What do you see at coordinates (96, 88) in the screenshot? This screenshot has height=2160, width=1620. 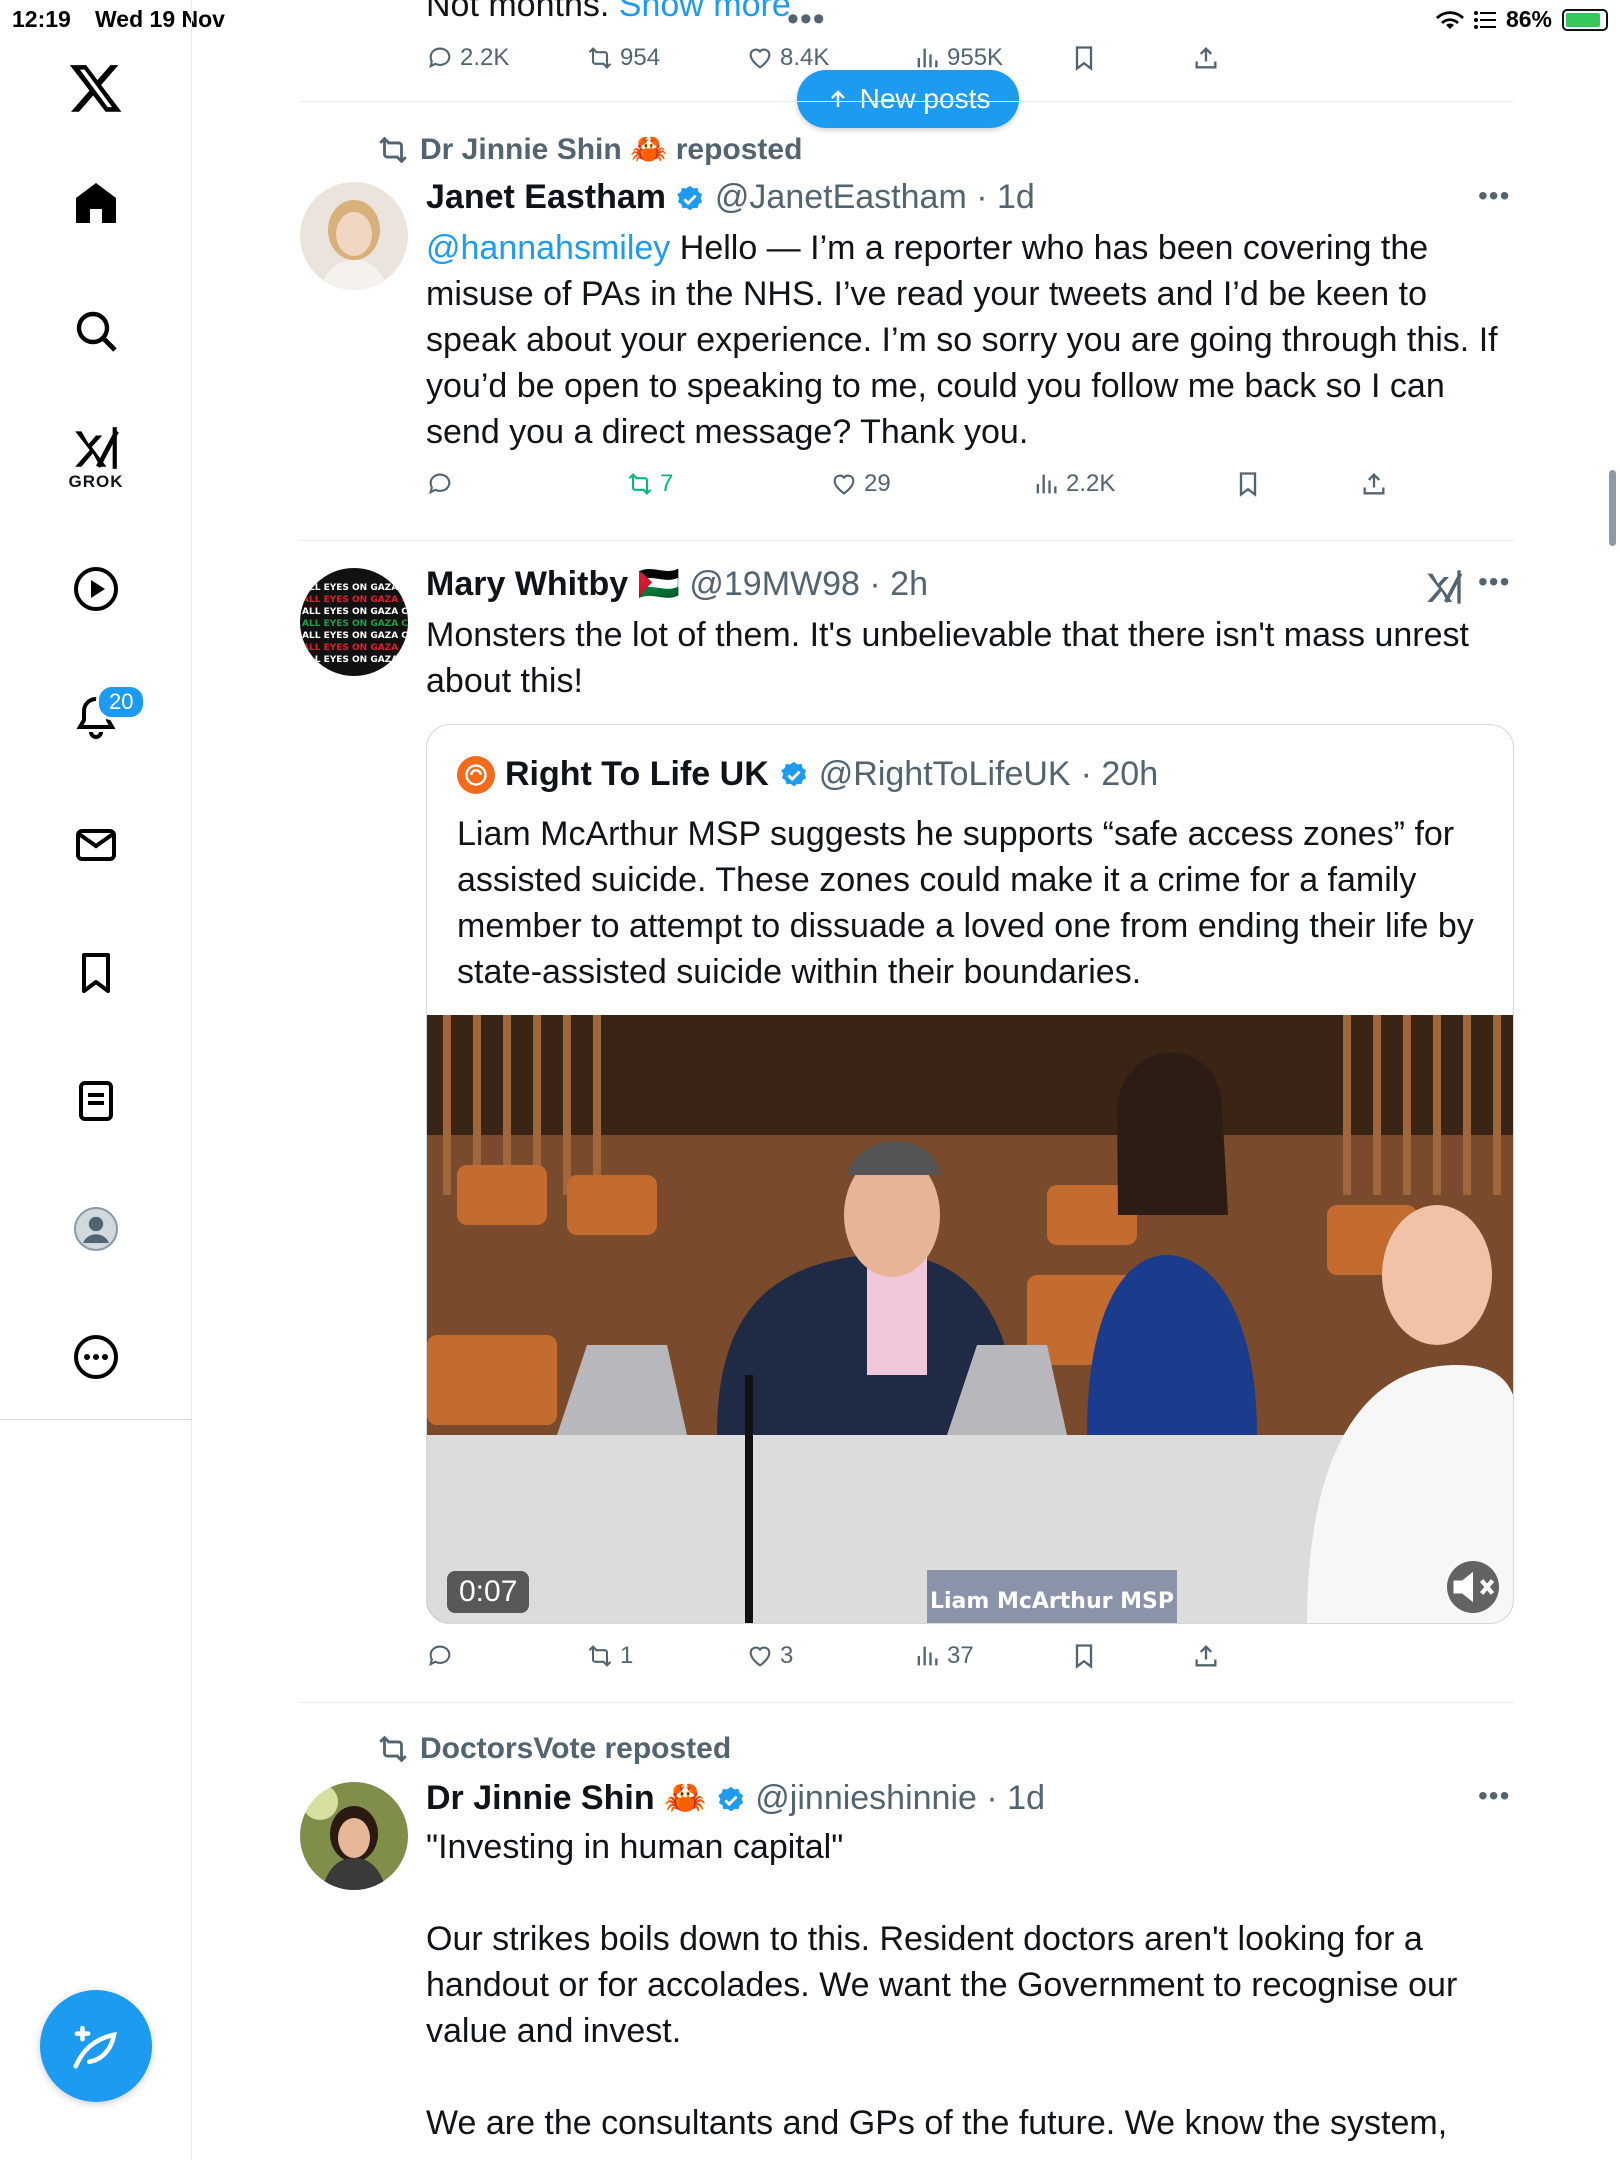 I see `x-logo-icon` at bounding box center [96, 88].